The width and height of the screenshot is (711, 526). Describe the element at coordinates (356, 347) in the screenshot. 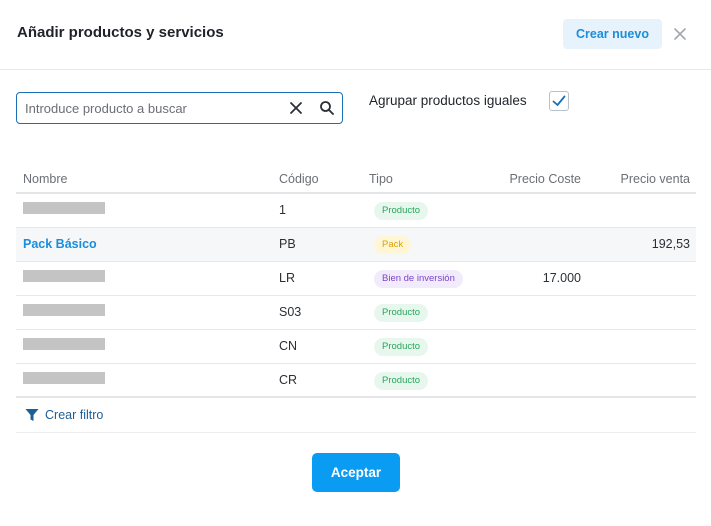

I see `table-row: CN Producto` at that location.